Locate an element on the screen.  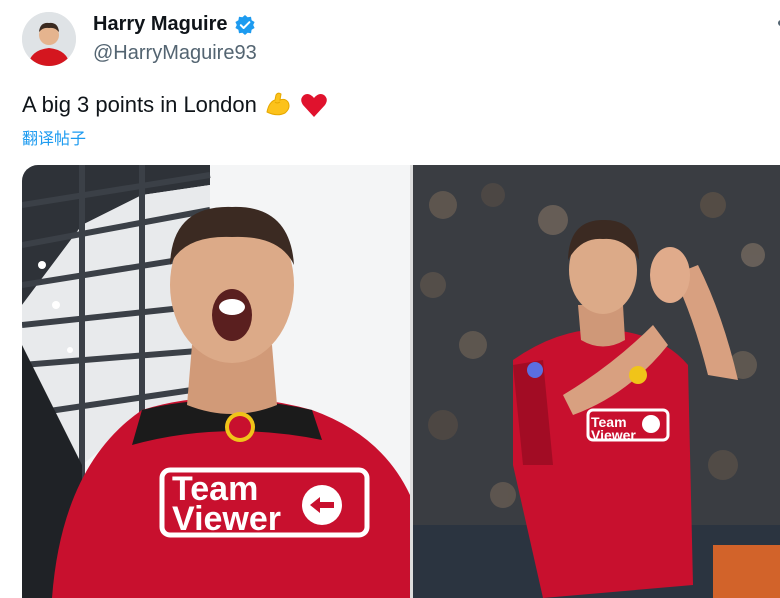
red-heart-icon is located at coordinates (314, 105).